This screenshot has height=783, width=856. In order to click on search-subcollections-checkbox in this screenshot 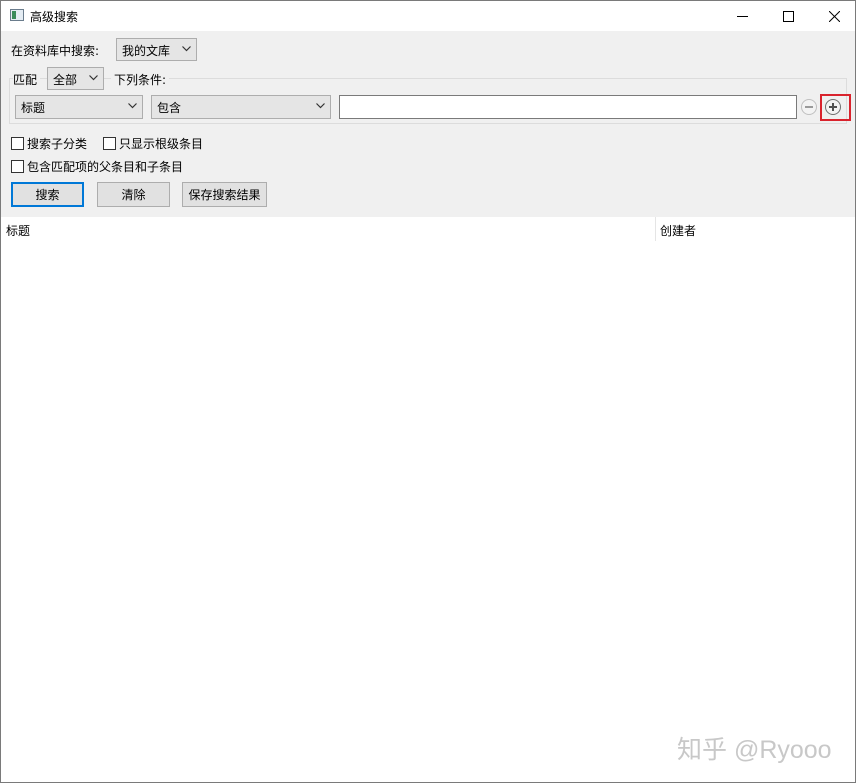, I will do `click(17, 143)`.